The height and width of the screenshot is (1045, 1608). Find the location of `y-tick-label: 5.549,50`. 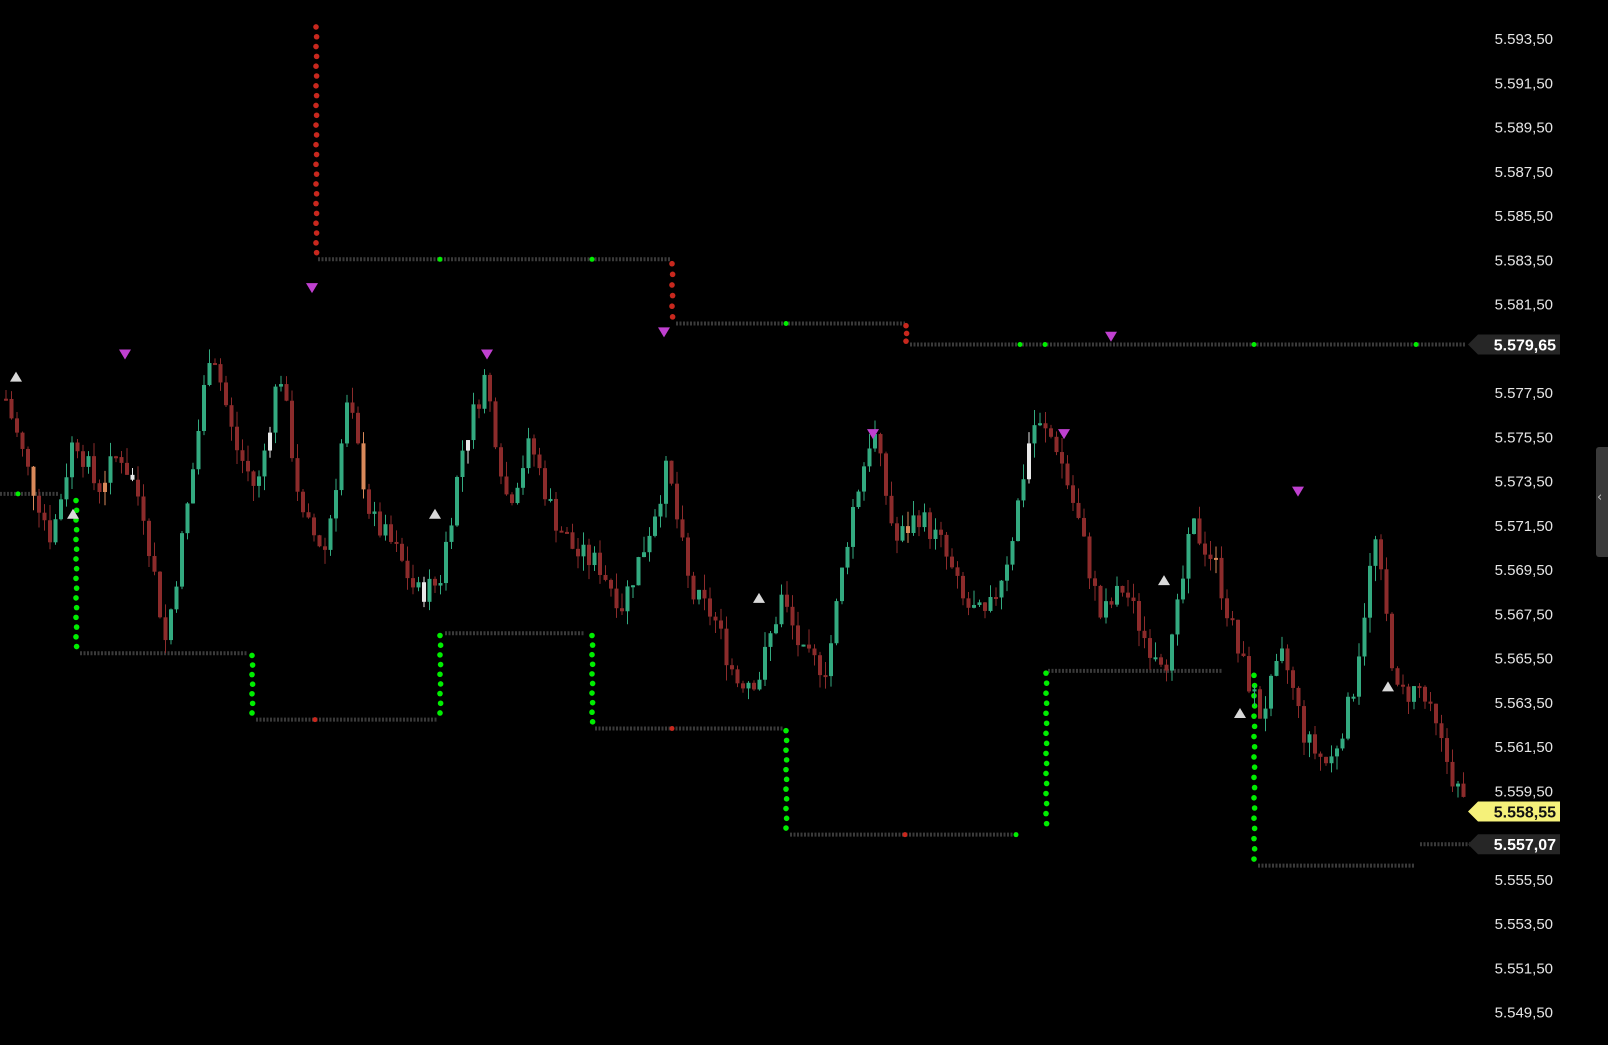

y-tick-label: 5.549,50 is located at coordinates (1524, 1013).